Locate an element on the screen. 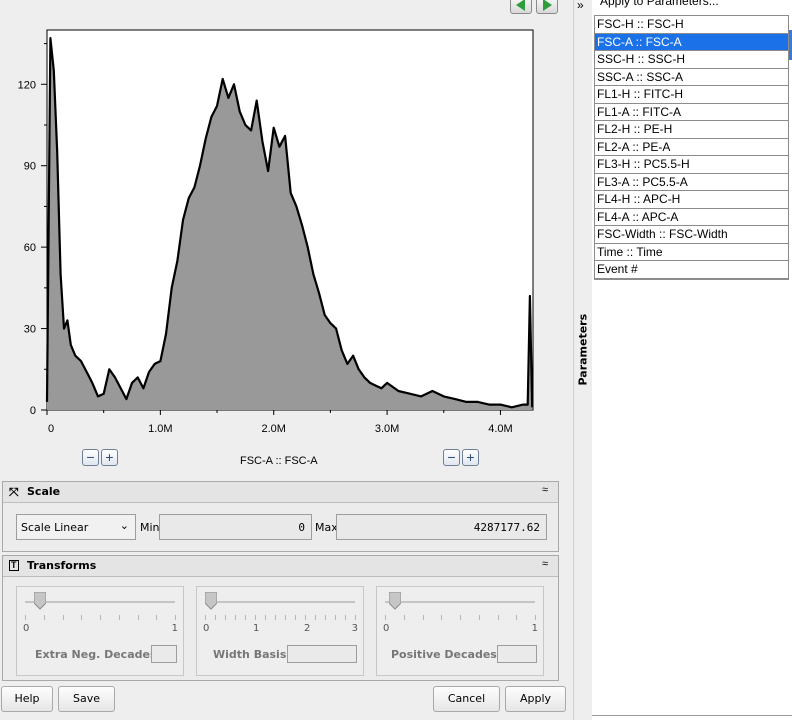 Image resolution: width=792 pixels, height=720 pixels. parameter-item: FSC-Width :: FSC-Width is located at coordinates (691, 235).